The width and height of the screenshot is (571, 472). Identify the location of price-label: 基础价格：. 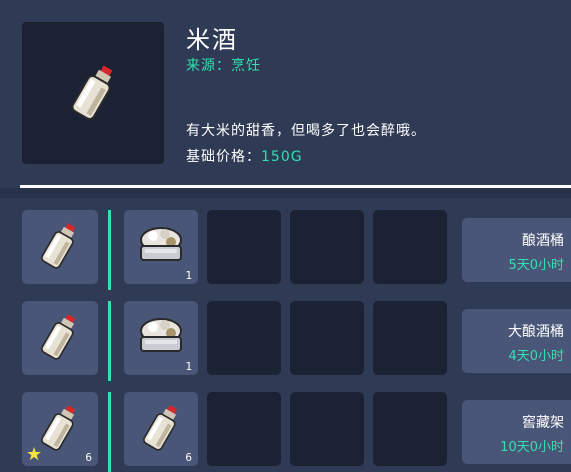
(223, 157).